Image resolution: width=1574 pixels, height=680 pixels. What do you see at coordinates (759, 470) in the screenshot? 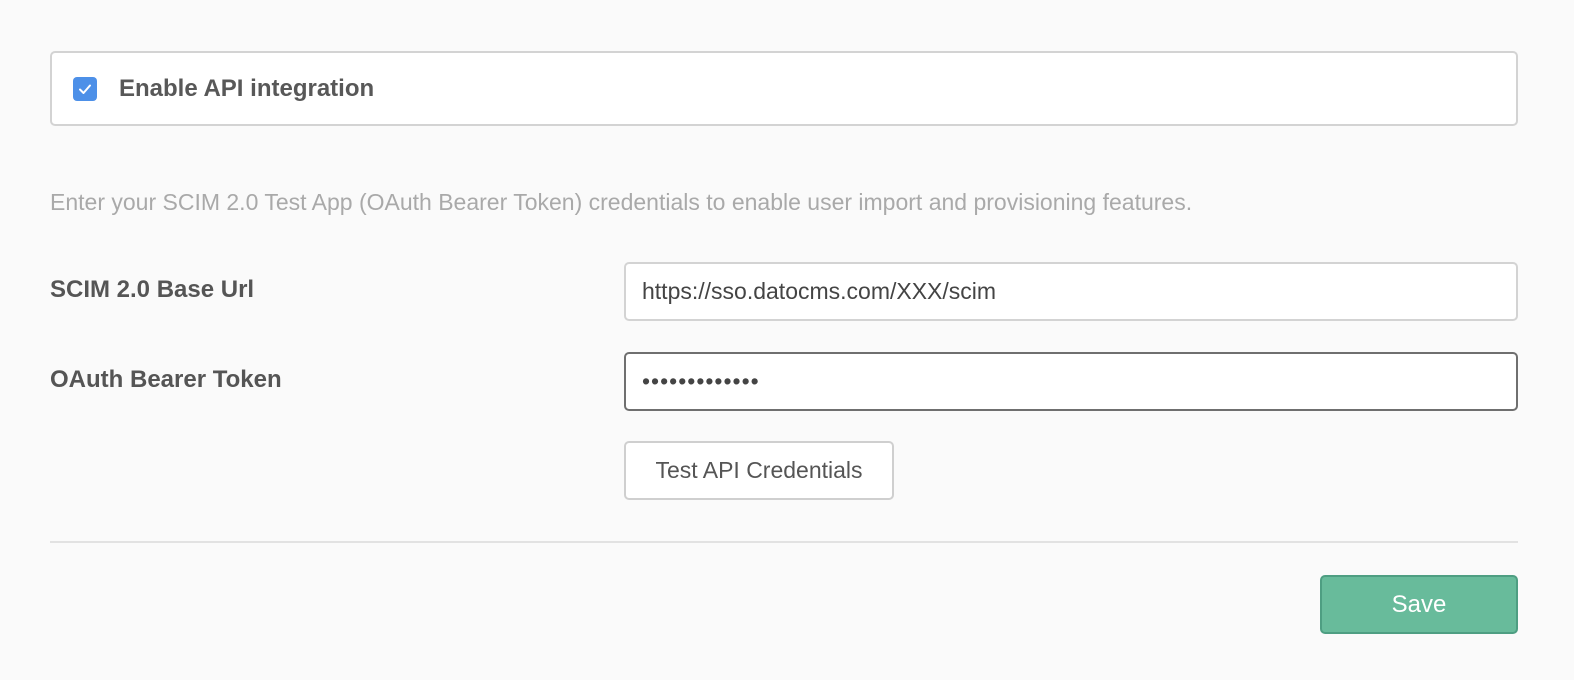
I see `test-api-credentials-button: Test API Credentials` at bounding box center [759, 470].